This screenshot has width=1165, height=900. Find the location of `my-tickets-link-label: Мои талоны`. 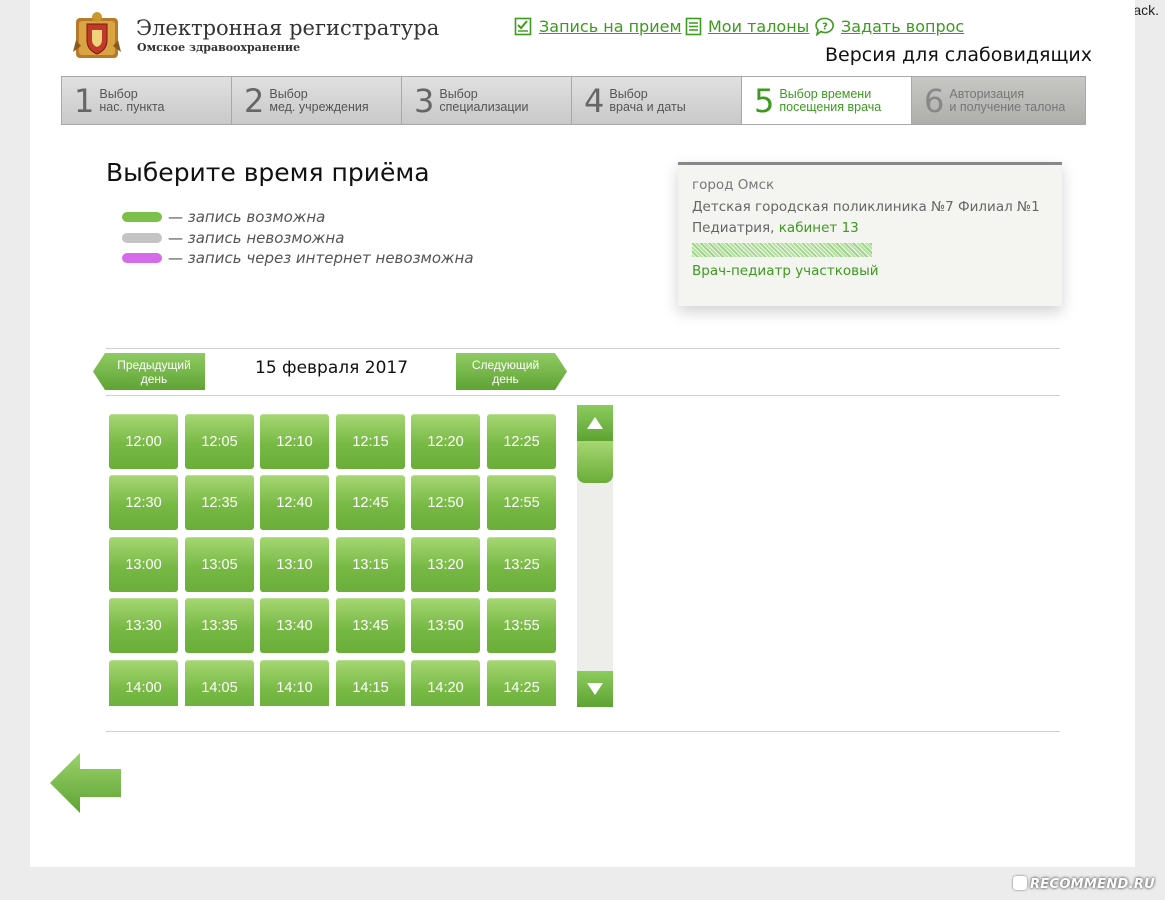

my-tickets-link-label: Мои талоны is located at coordinates (759, 26).